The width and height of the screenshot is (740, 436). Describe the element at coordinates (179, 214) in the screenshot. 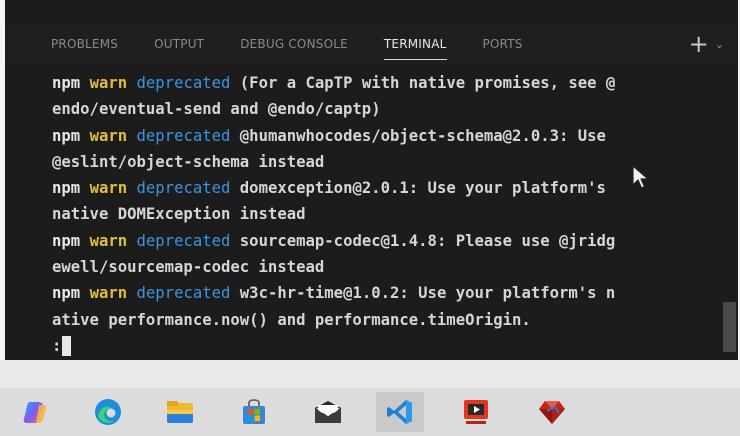

I see `terminal-line: native DOMException instead` at that location.